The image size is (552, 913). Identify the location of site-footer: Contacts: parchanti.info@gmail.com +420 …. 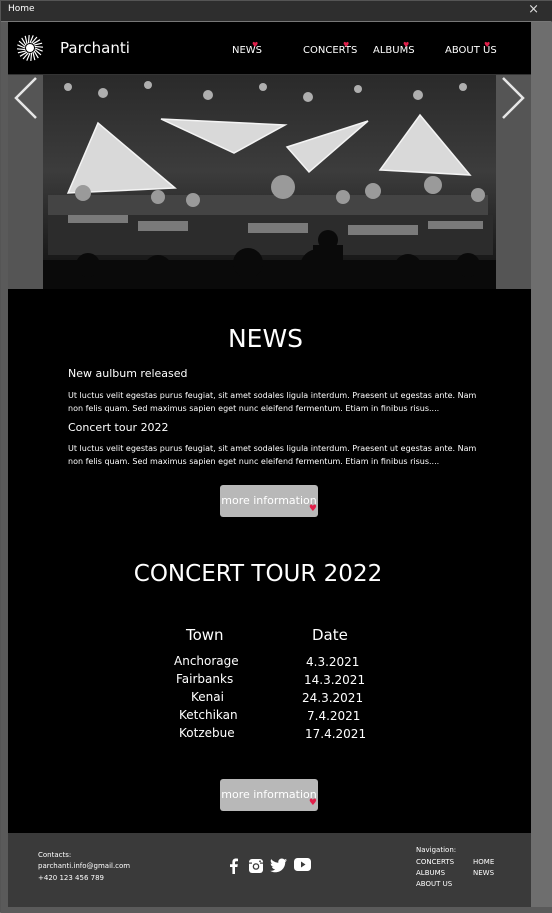
(269, 870).